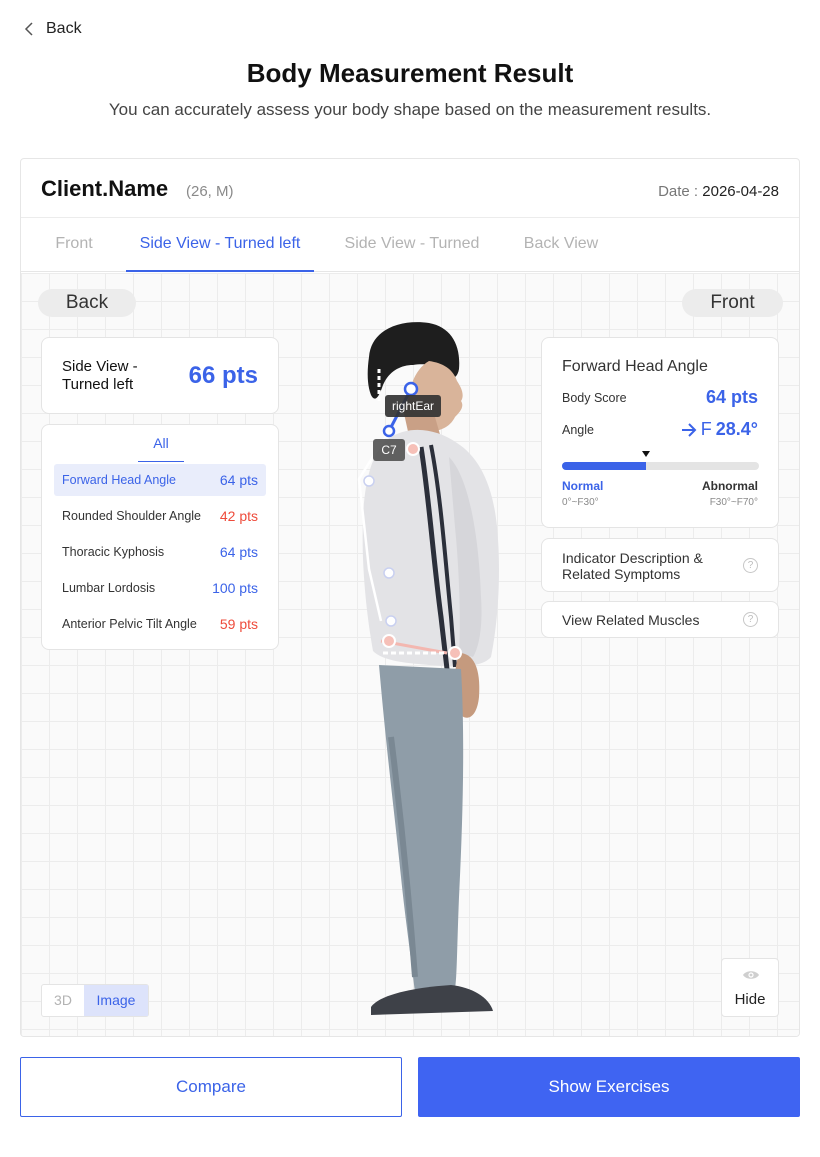 This screenshot has width=820, height=1157. Describe the element at coordinates (750, 999) in the screenshot. I see `hide-label: Hide` at that location.